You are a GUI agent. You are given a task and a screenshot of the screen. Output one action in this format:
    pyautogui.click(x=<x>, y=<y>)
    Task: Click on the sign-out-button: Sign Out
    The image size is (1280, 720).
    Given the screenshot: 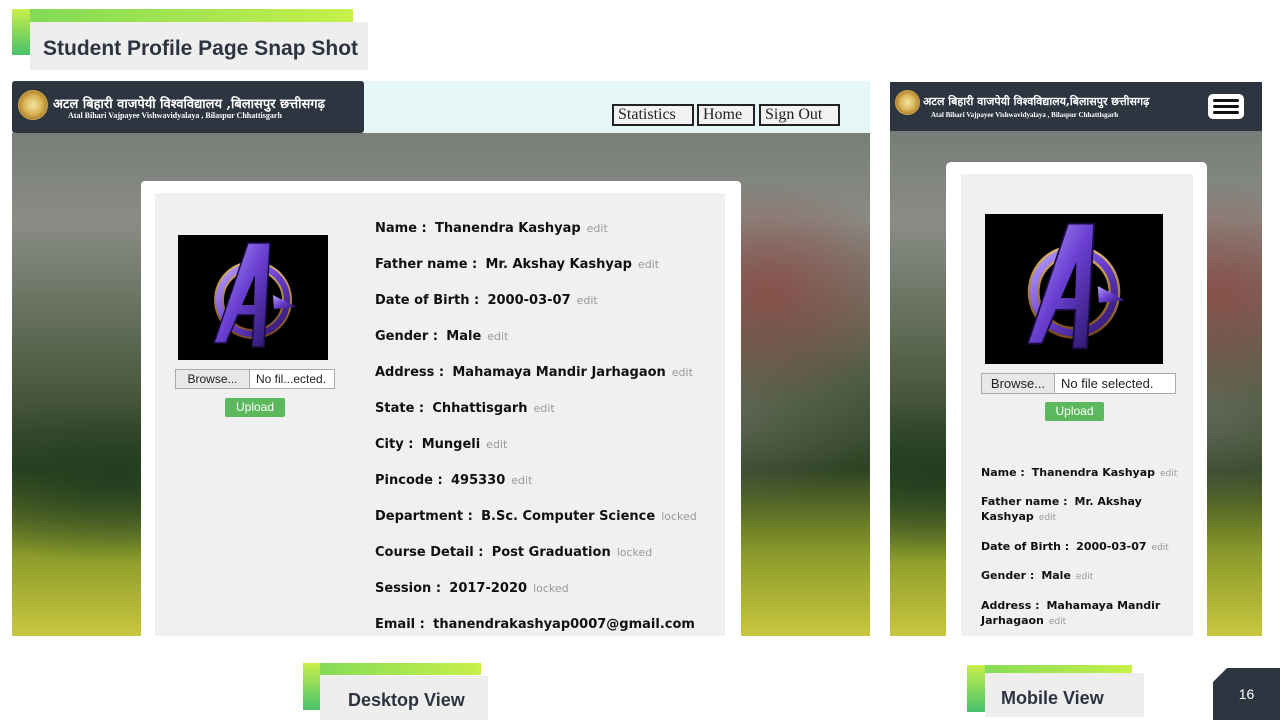 What is the action you would take?
    pyautogui.click(x=799, y=115)
    